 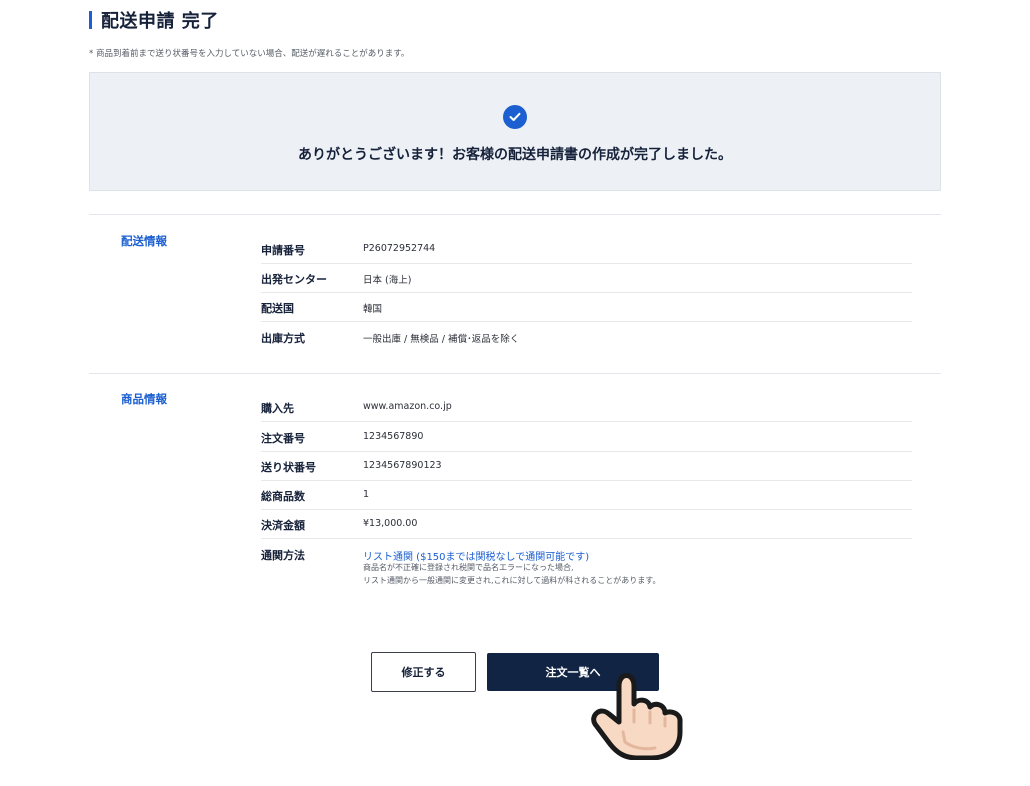 I want to click on row-value: www.amazon.co.jp, so click(x=407, y=406).